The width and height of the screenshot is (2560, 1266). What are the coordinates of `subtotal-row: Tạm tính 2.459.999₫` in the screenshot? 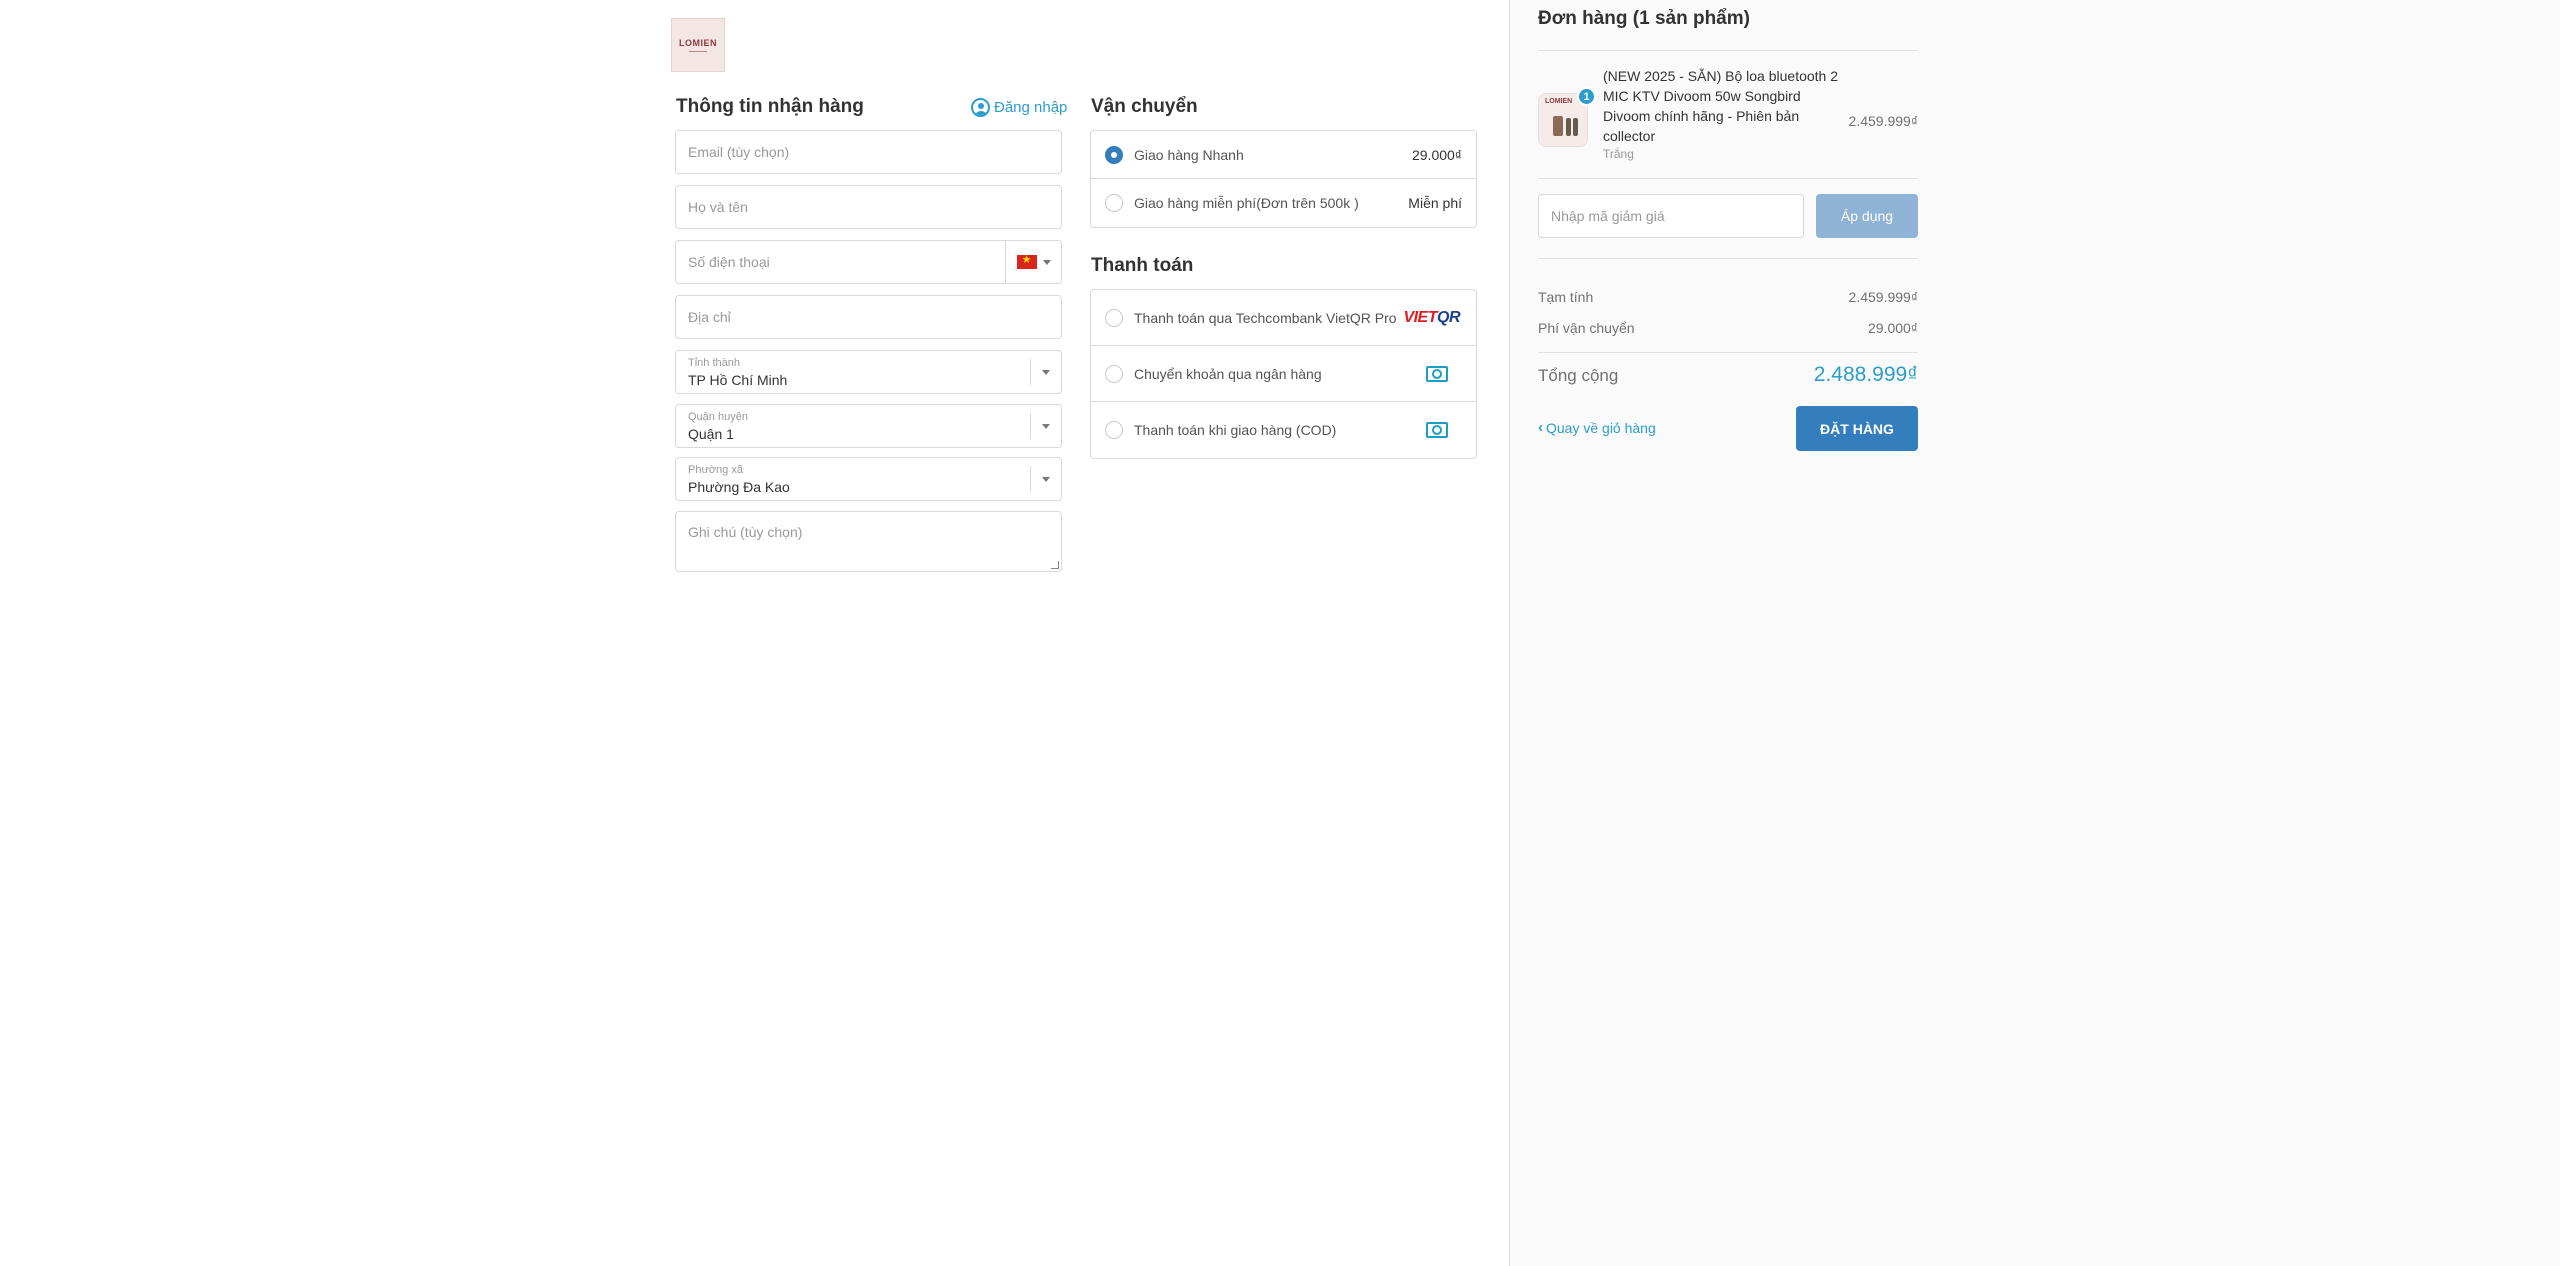 It's located at (1728, 297).